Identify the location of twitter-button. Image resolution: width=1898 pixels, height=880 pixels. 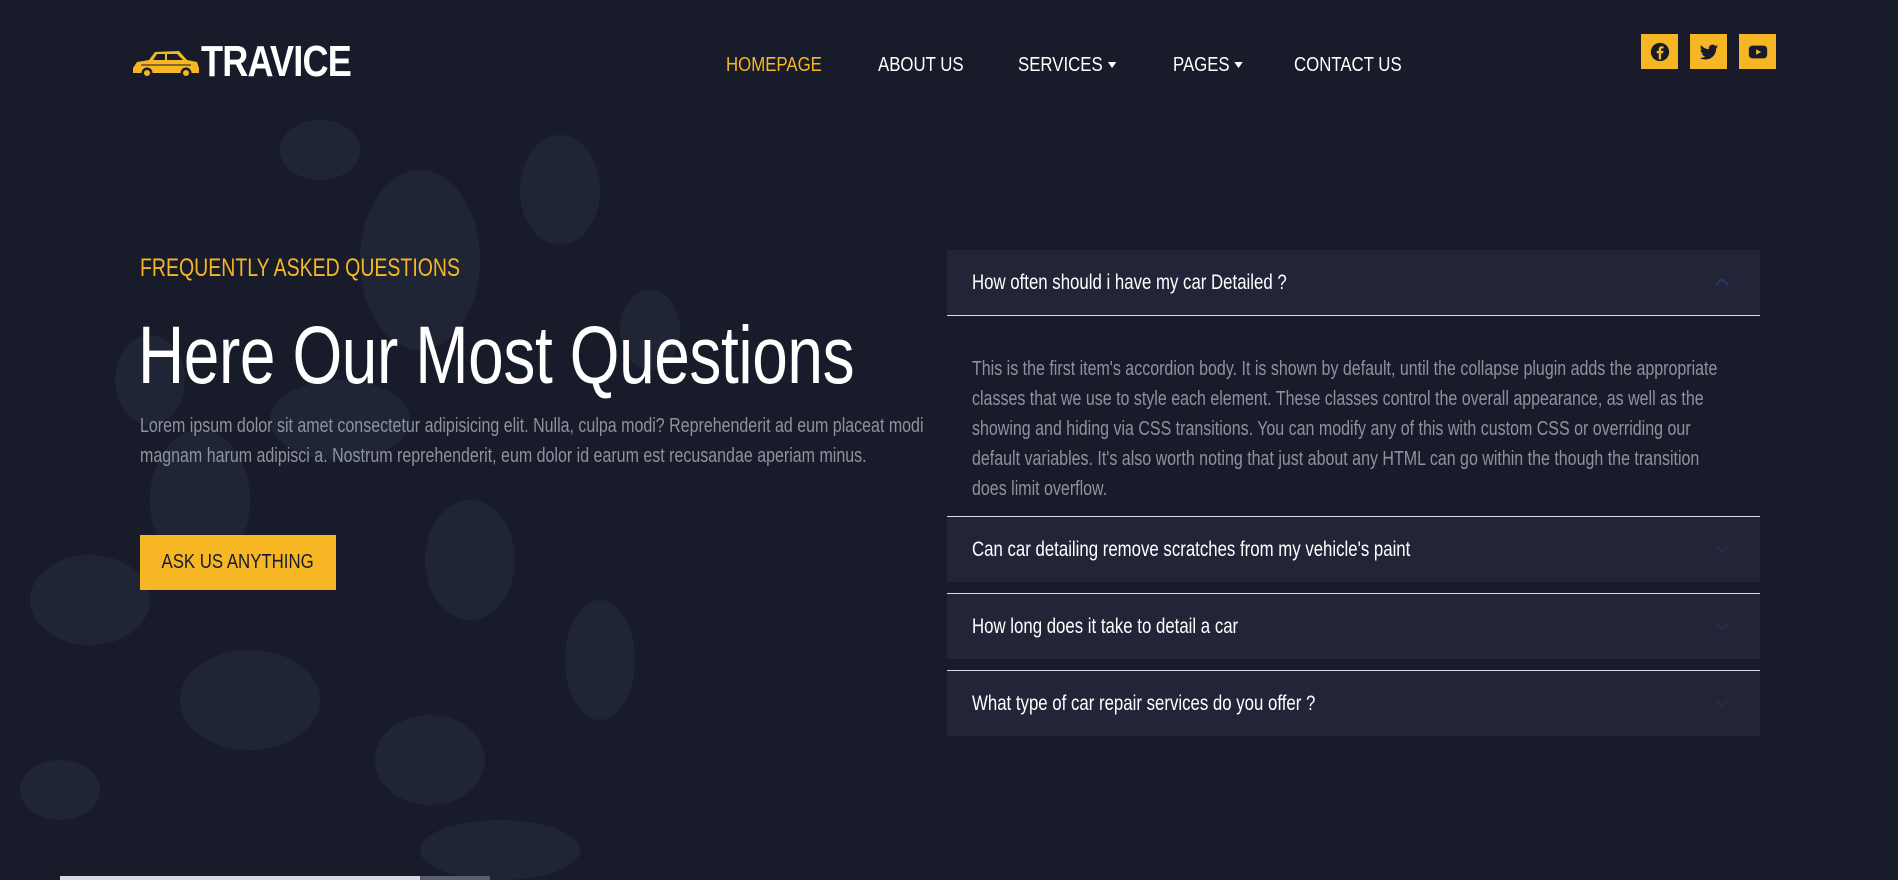
(1708, 51).